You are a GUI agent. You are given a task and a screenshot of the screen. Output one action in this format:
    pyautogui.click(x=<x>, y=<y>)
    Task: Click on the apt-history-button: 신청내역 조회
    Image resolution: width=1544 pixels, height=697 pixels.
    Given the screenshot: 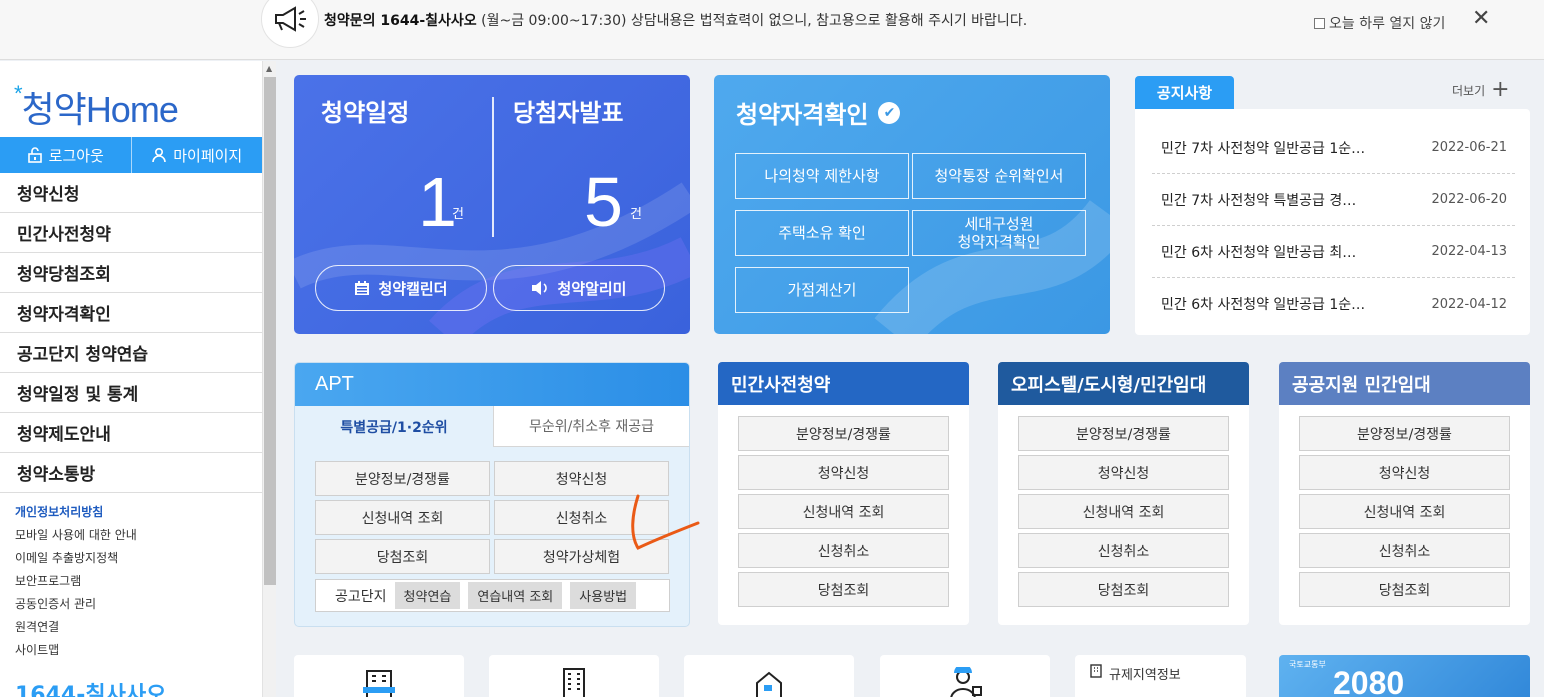 What is the action you would take?
    pyautogui.click(x=402, y=517)
    